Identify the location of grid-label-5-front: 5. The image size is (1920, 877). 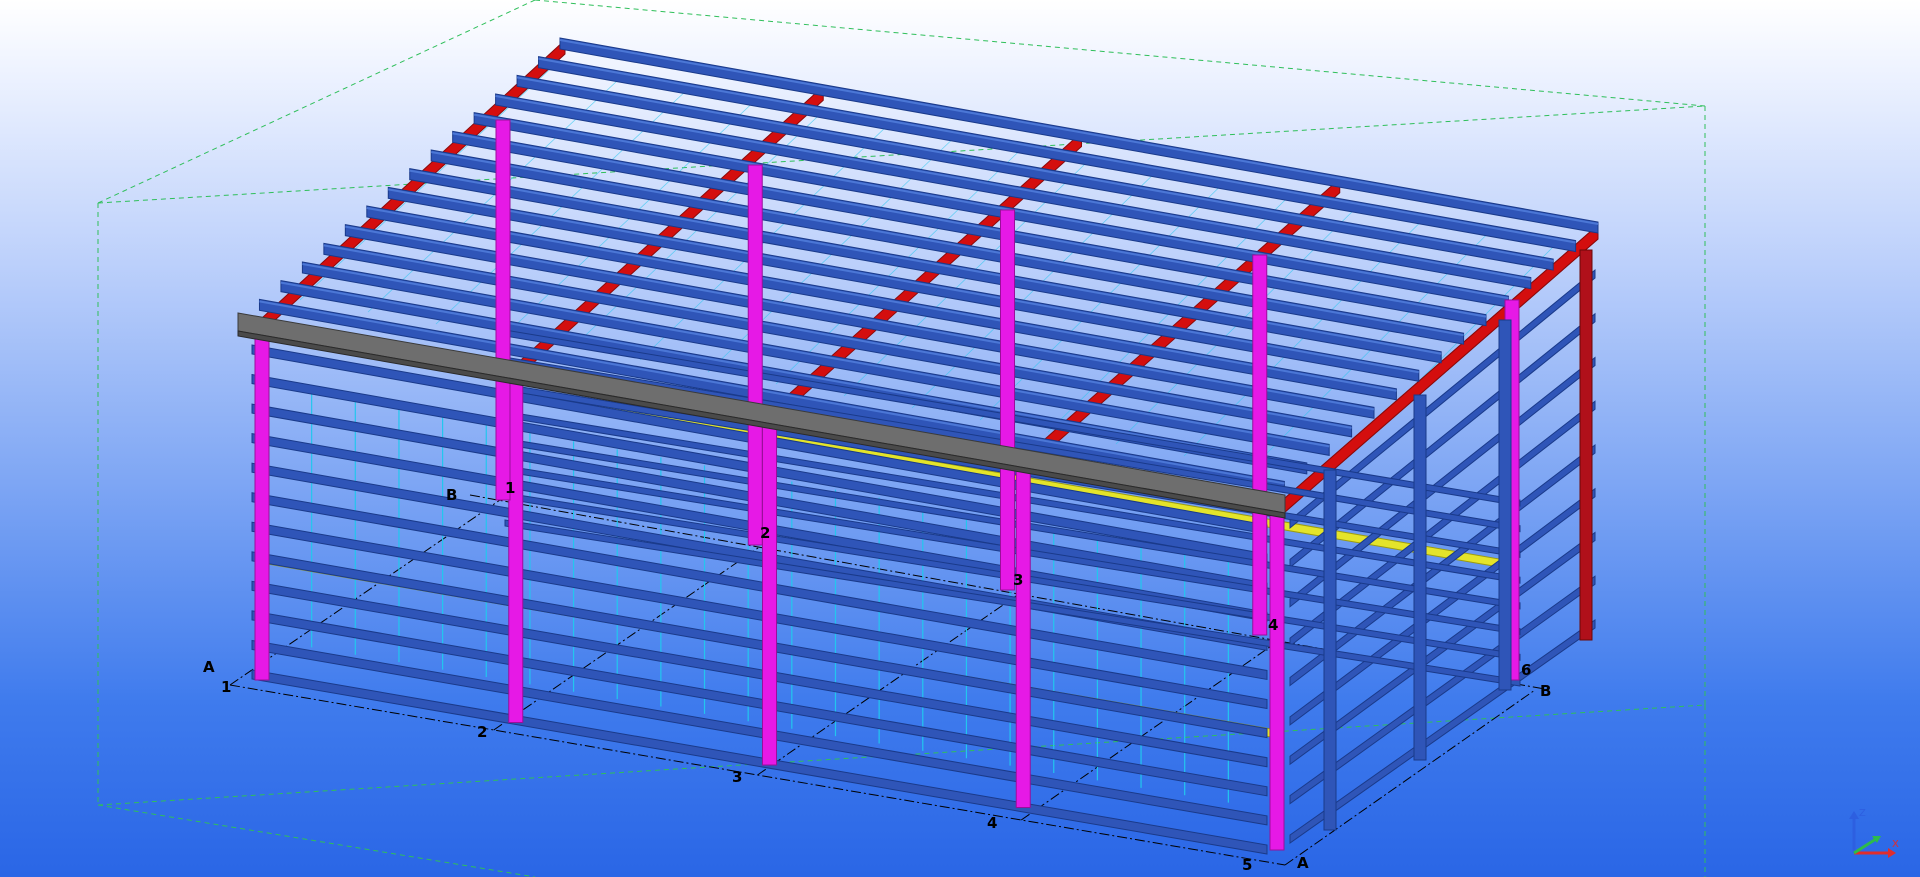
(1247, 865).